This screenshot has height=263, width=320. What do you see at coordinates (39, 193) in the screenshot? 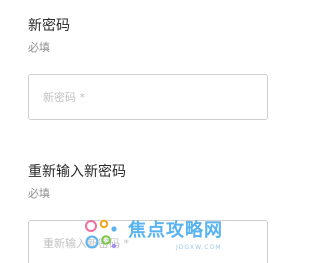
I see `confirm-password-required-hint: 必填` at bounding box center [39, 193].